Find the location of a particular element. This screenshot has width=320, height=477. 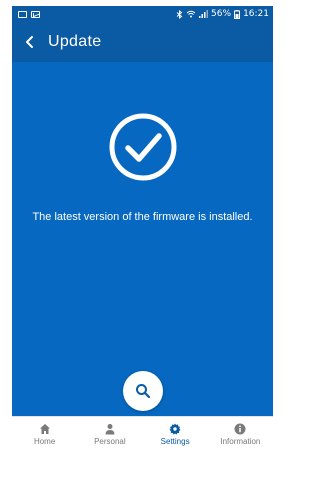

nav-item-personal: Personal is located at coordinates (109, 434).